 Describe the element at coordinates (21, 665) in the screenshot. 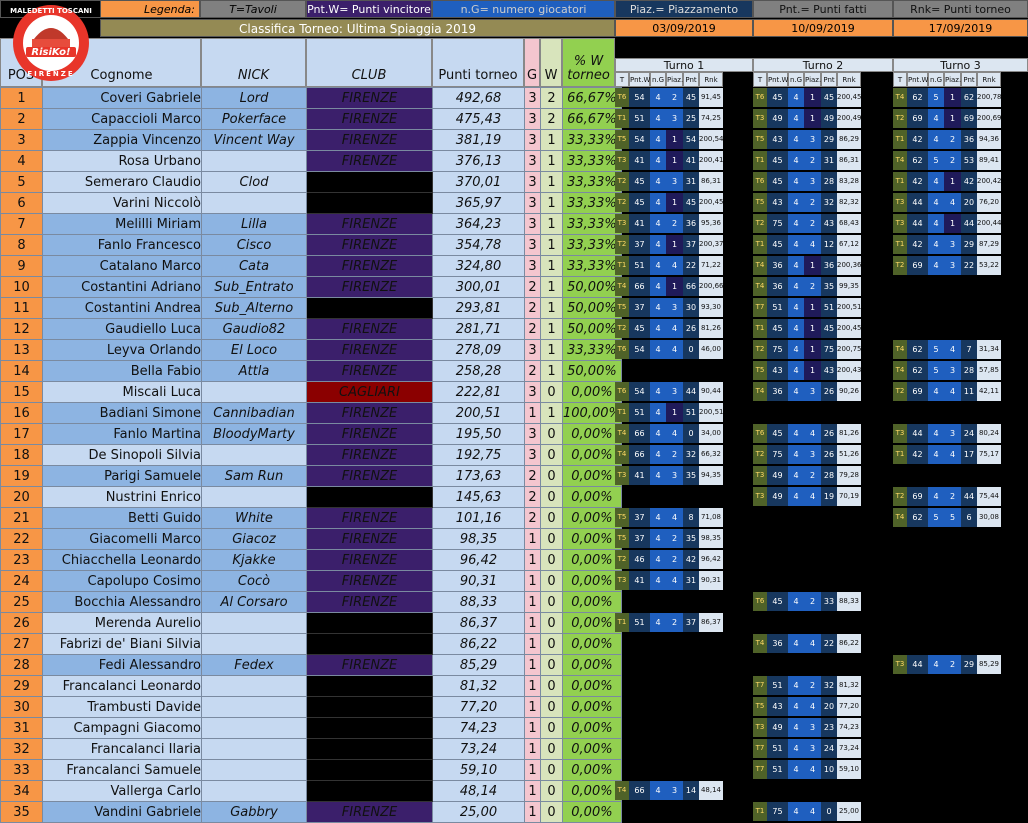

I see `pos-cell: 28` at that location.